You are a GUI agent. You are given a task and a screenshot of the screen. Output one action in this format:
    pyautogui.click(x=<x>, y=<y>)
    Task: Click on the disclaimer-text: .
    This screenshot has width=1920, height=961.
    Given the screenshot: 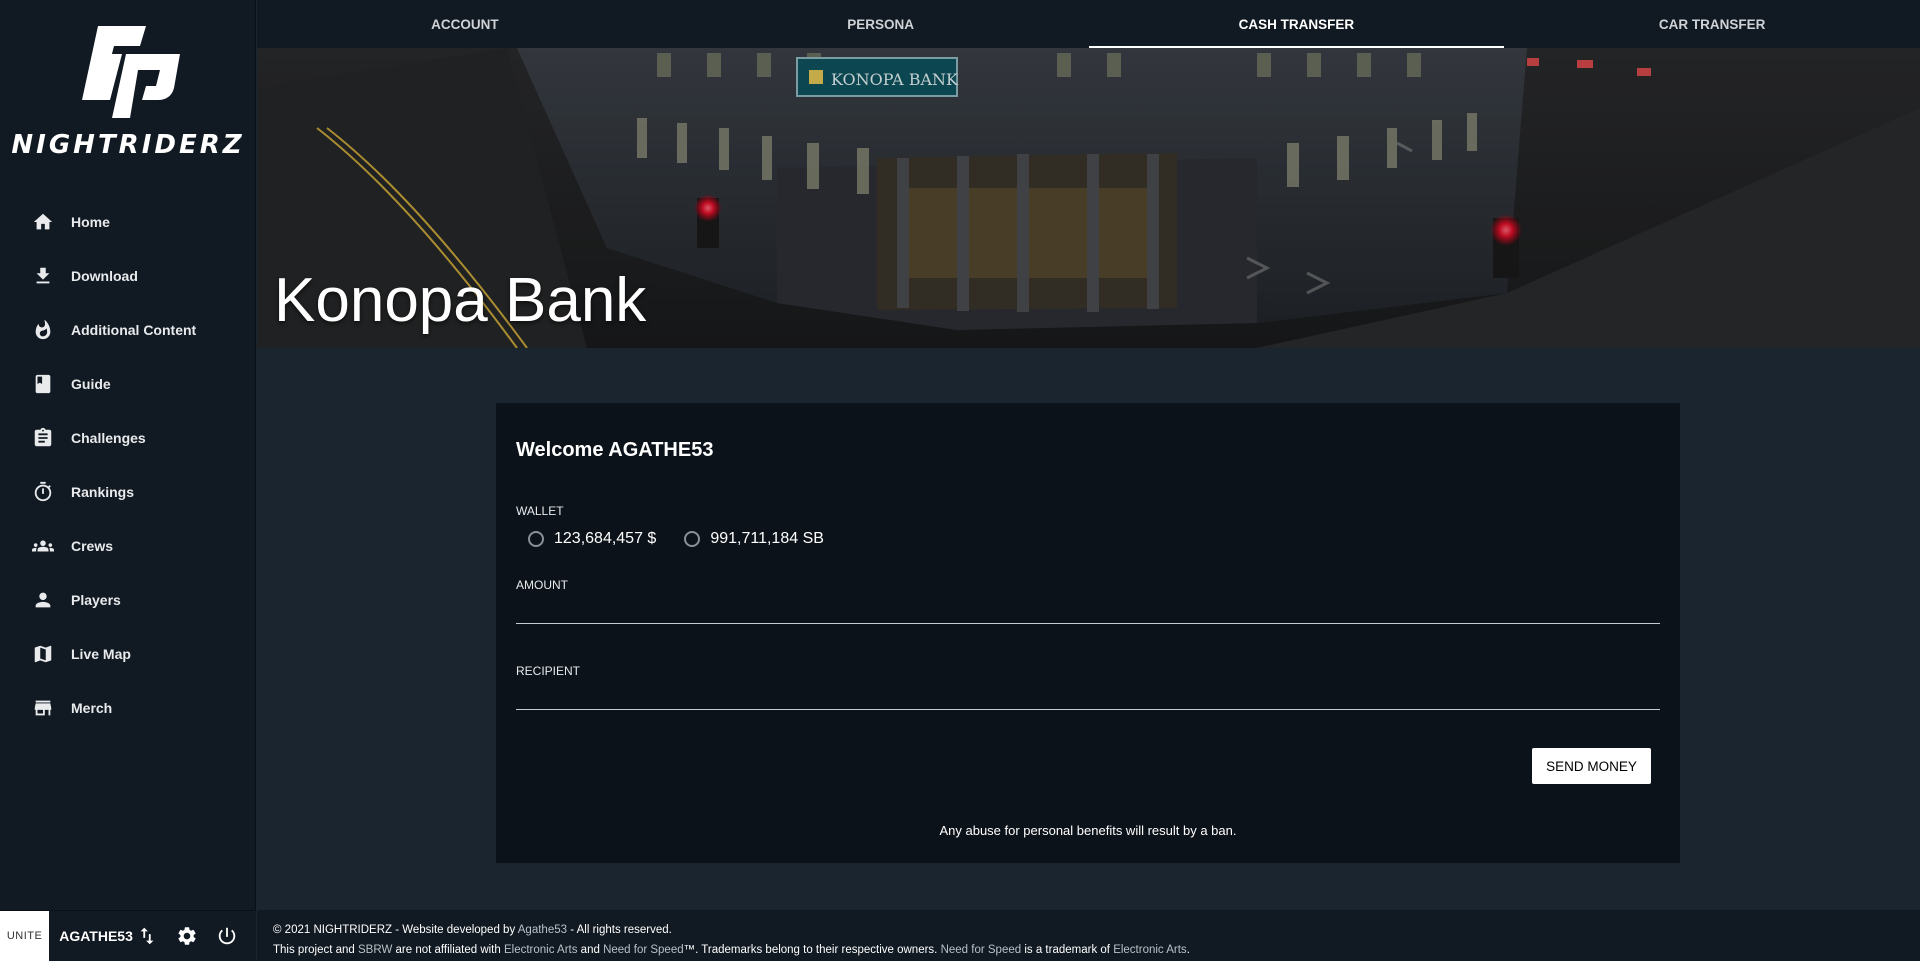 What is the action you would take?
    pyautogui.click(x=1188, y=950)
    